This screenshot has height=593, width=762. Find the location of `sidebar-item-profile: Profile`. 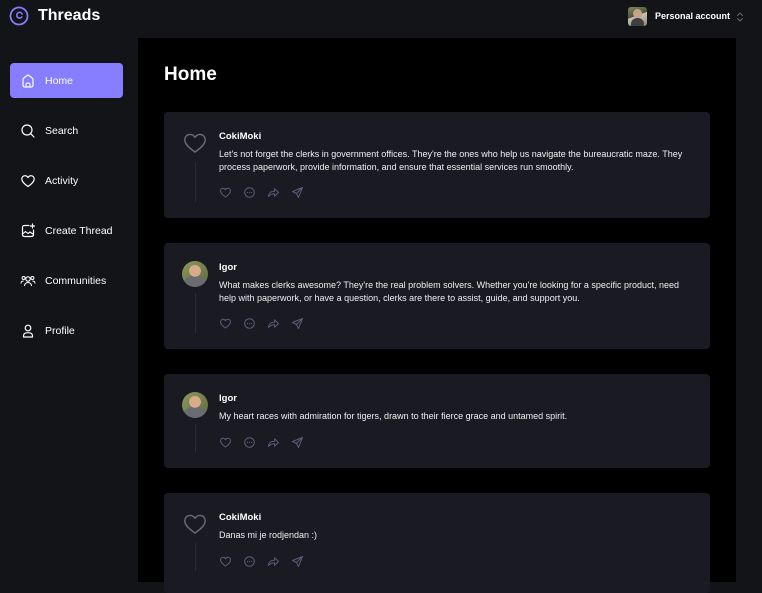

sidebar-item-profile: Profile is located at coordinates (66, 330).